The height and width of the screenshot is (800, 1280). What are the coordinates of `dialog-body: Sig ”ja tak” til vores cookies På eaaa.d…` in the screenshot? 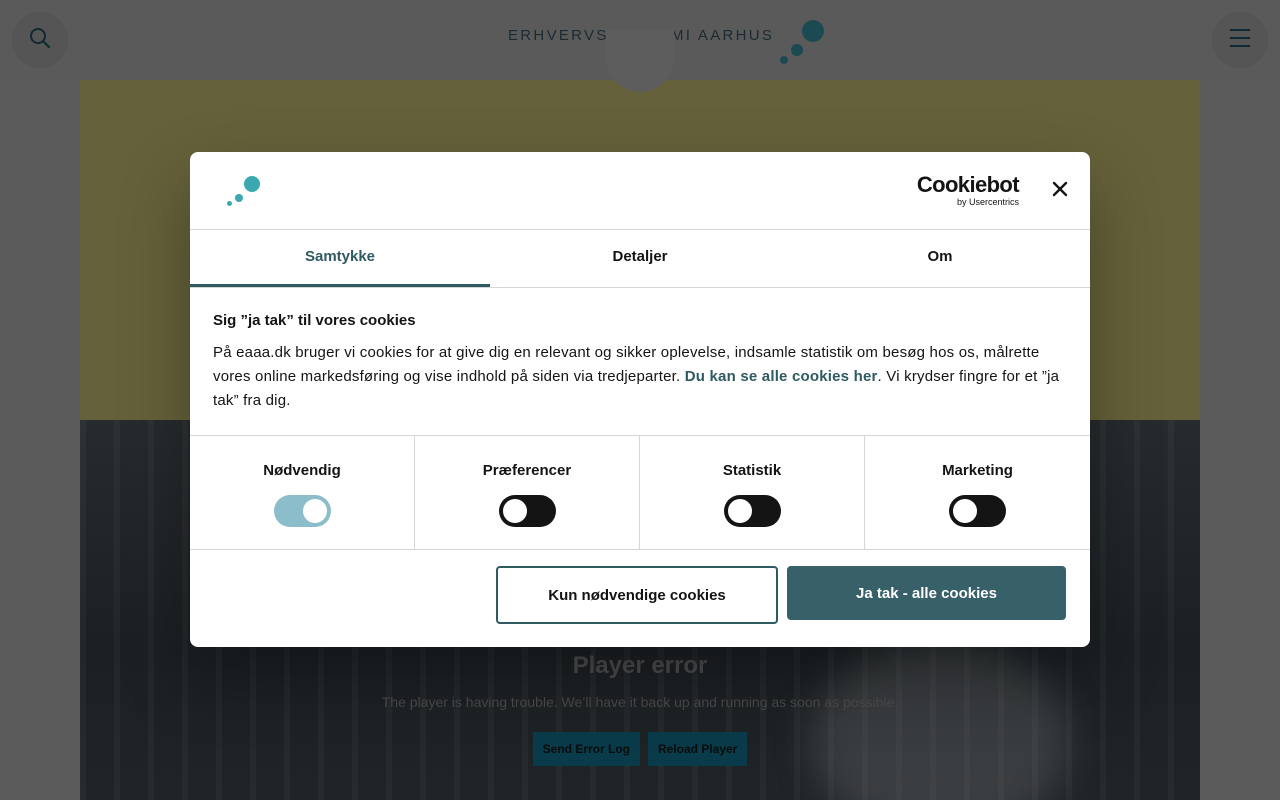 It's located at (640, 362).